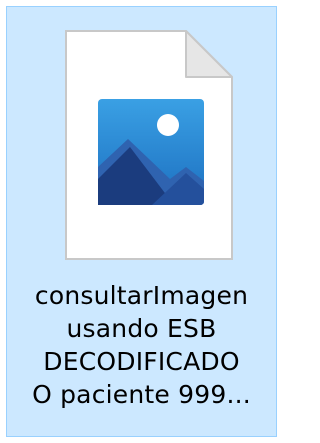  I want to click on file-name-line-1: consultarImagen, so click(141, 295).